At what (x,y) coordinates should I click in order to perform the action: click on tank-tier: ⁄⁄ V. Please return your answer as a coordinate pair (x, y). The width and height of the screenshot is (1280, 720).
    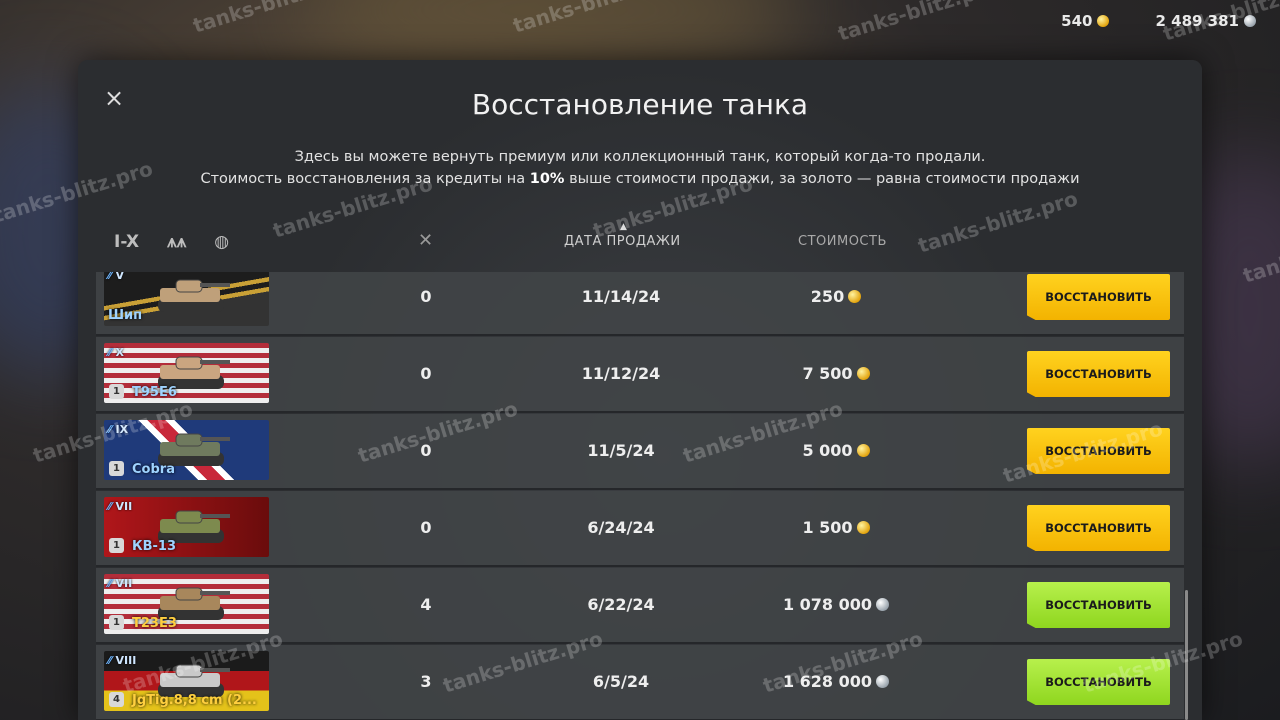
    Looking at the image, I should click on (116, 277).